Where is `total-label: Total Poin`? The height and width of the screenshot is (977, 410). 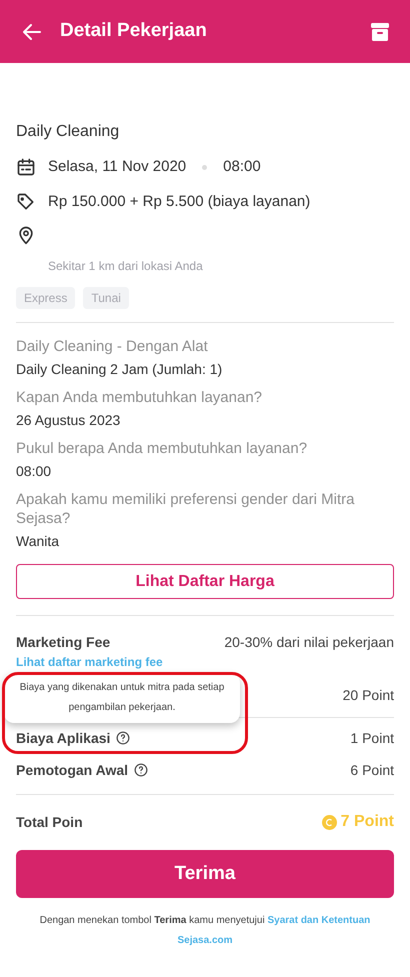
total-label: Total Poin is located at coordinates (49, 822).